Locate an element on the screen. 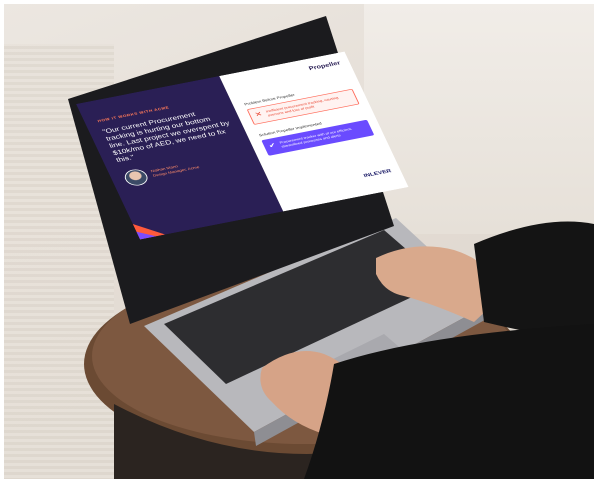  inlever-logo: INLEVER is located at coordinates (377, 173).